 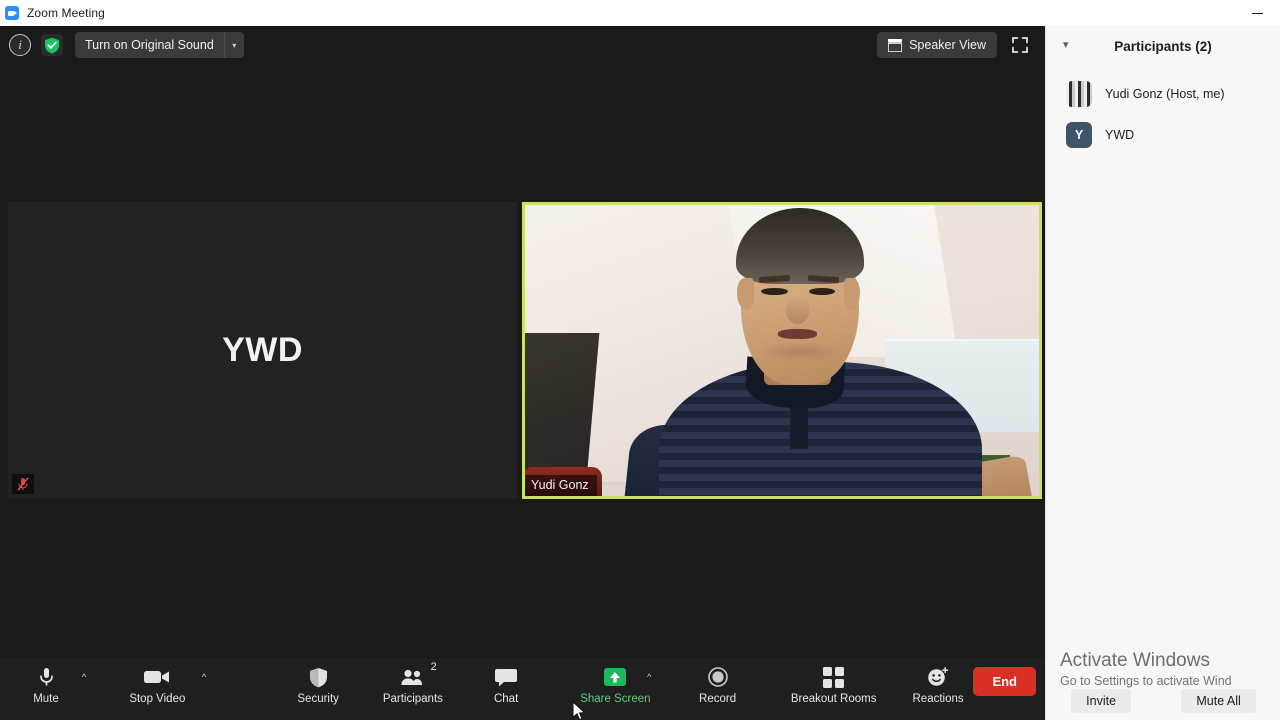 What do you see at coordinates (717, 677) in the screenshot?
I see `record-circle-icon` at bounding box center [717, 677].